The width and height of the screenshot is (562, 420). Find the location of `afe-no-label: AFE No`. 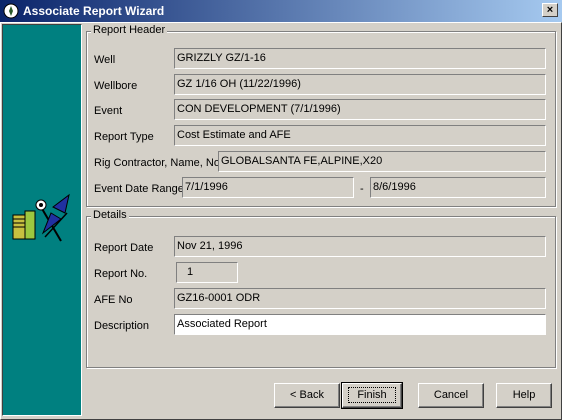

afe-no-label: AFE No is located at coordinates (113, 300).